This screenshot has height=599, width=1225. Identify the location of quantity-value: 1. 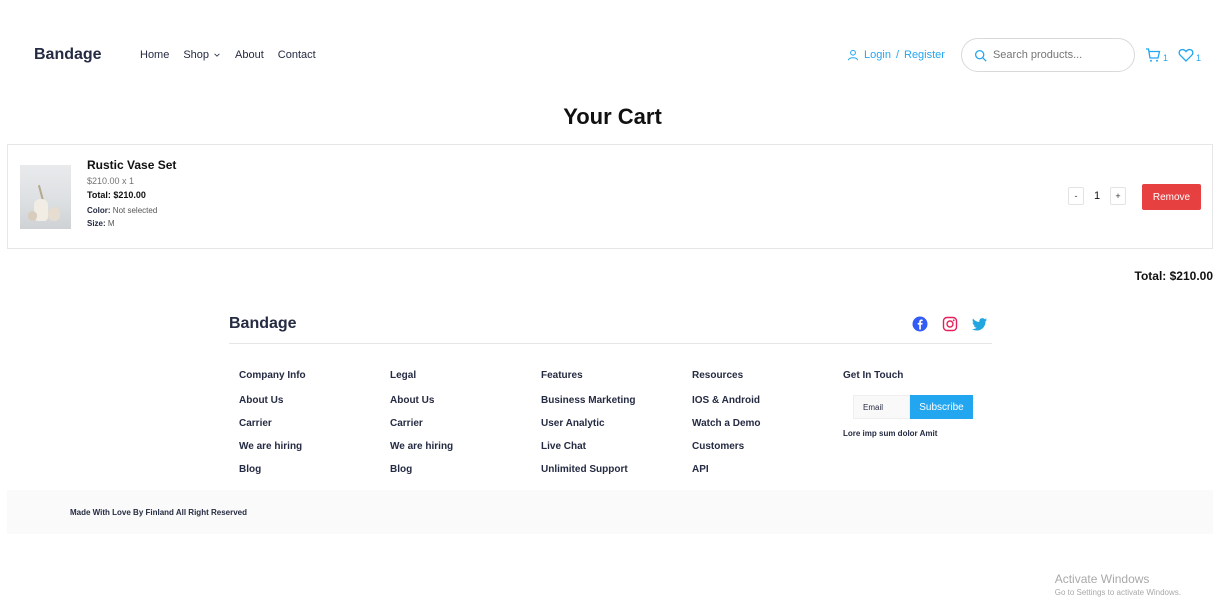
(1097, 196).